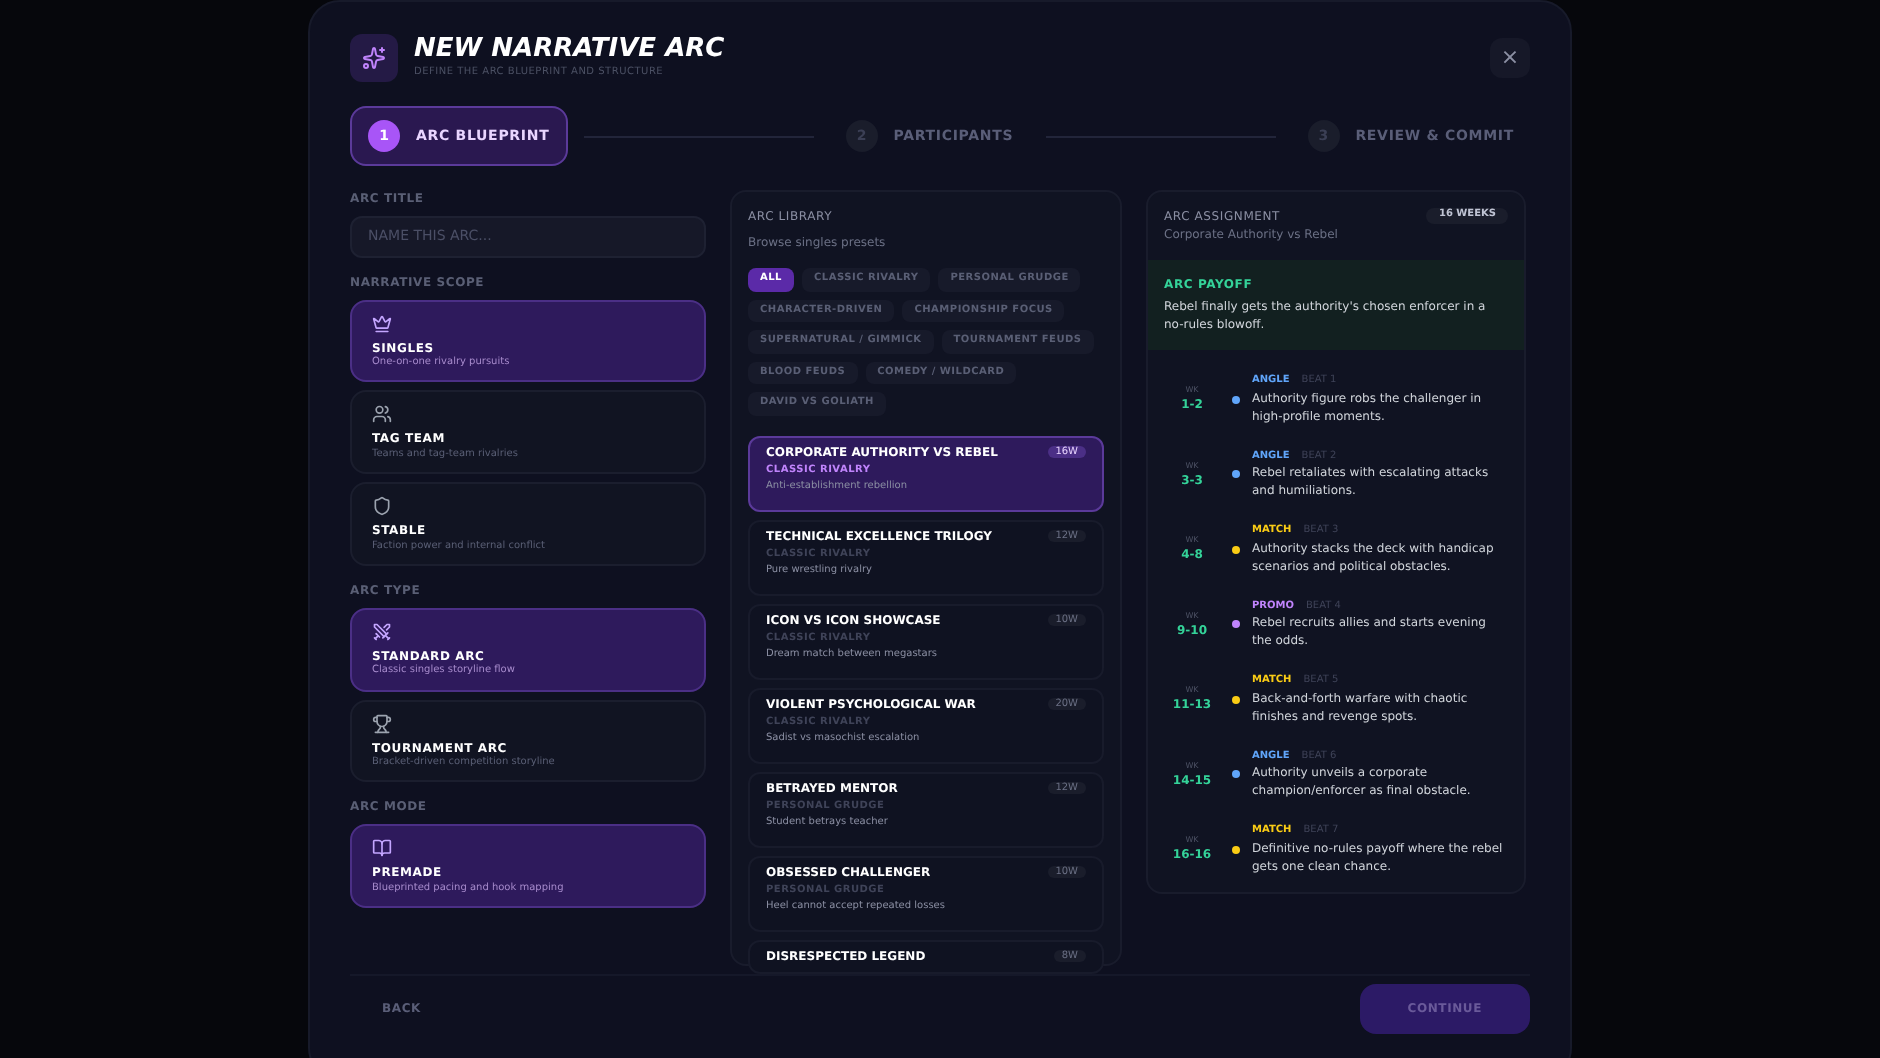 The width and height of the screenshot is (1880, 1058). Describe the element at coordinates (382, 506) in the screenshot. I see `shield-icon` at that location.